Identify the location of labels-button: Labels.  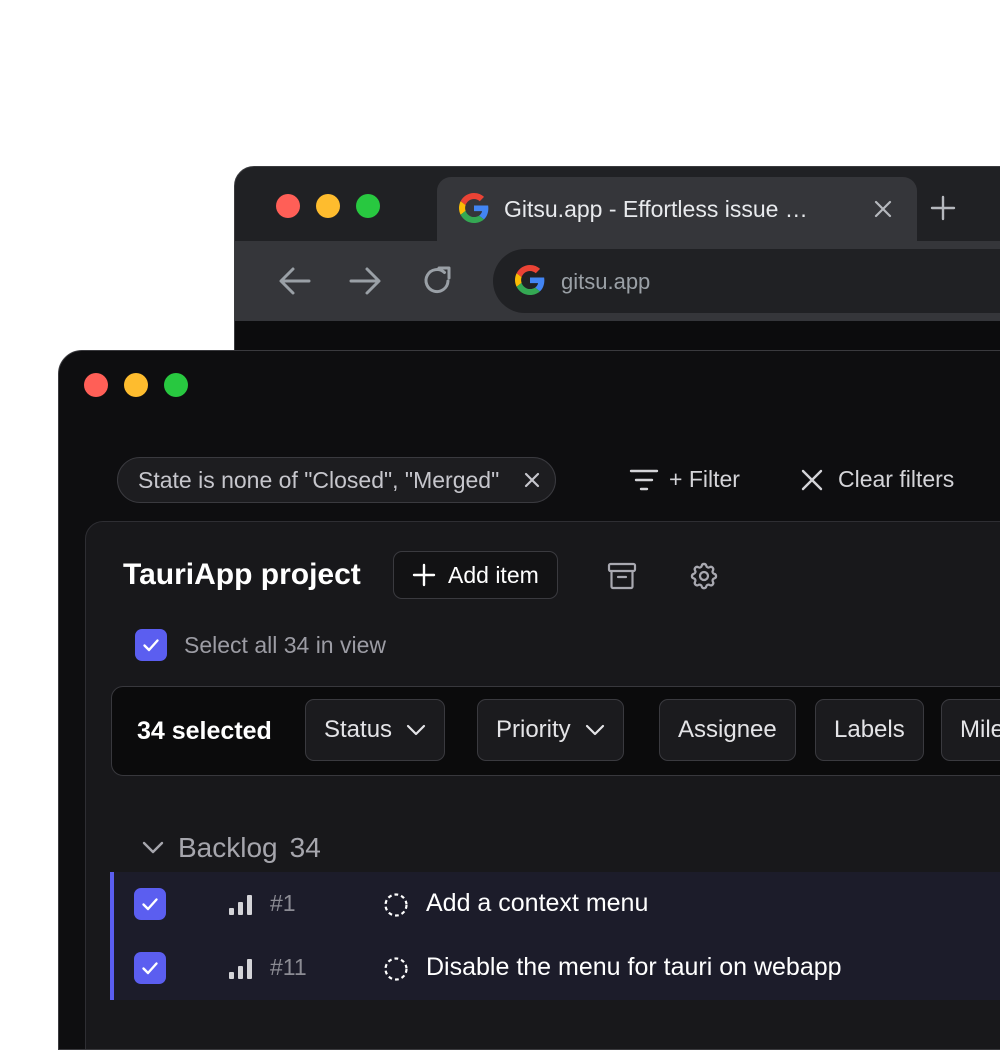
(869, 730).